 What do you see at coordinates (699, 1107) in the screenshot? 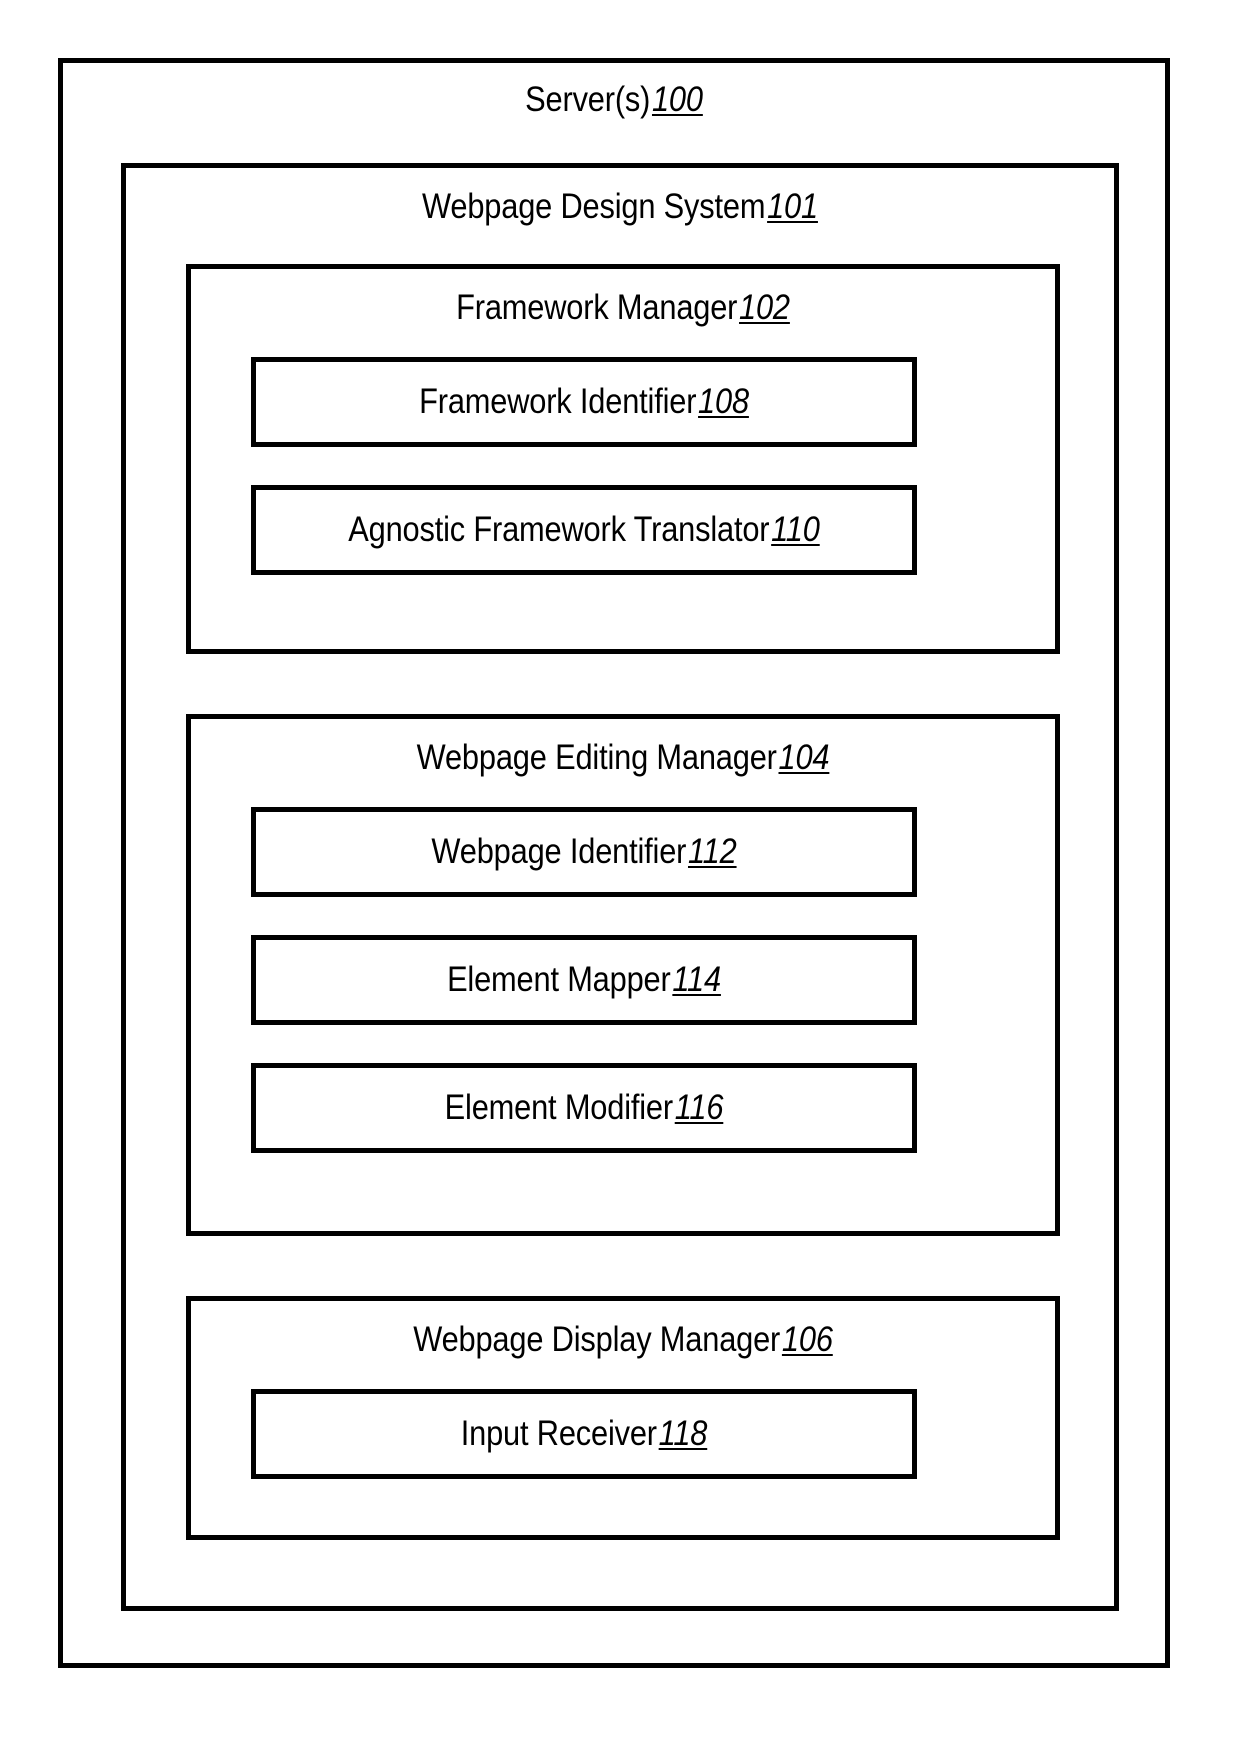
I see `element-modifier-ref: 116` at bounding box center [699, 1107].